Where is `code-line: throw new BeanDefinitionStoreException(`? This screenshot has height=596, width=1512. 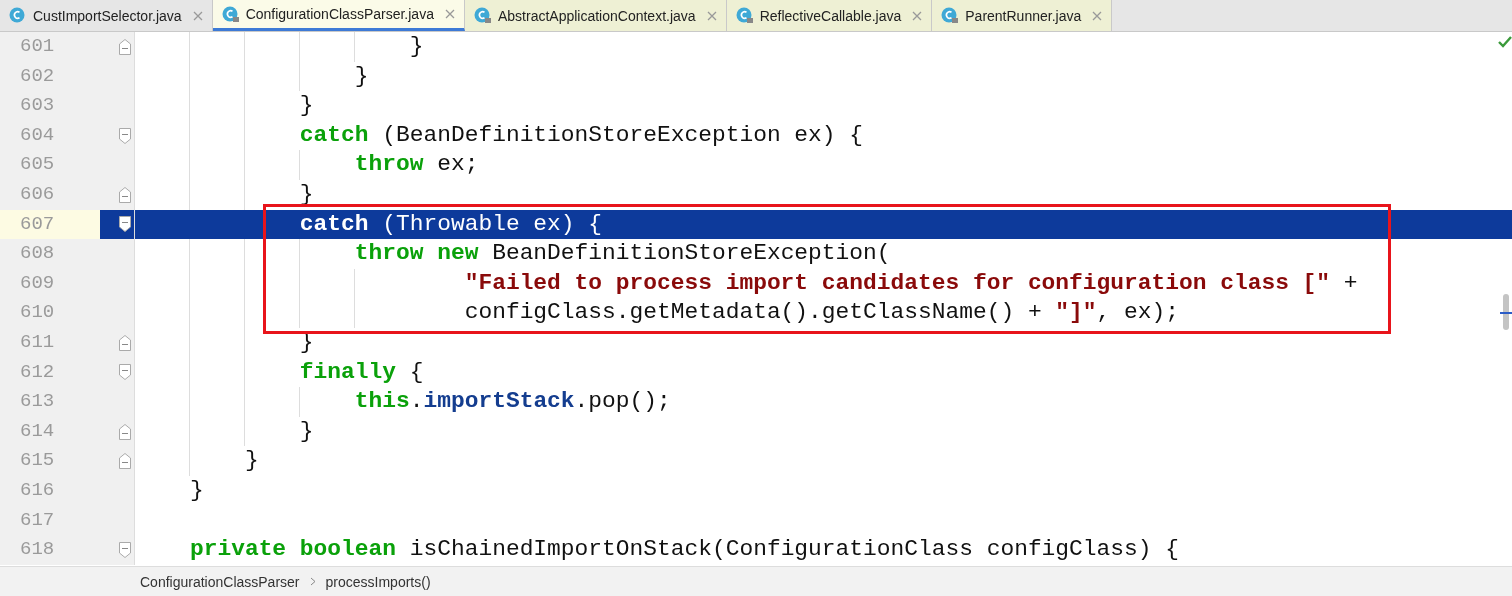
code-line: throw new BeanDefinitionStoreException( is located at coordinates (622, 254).